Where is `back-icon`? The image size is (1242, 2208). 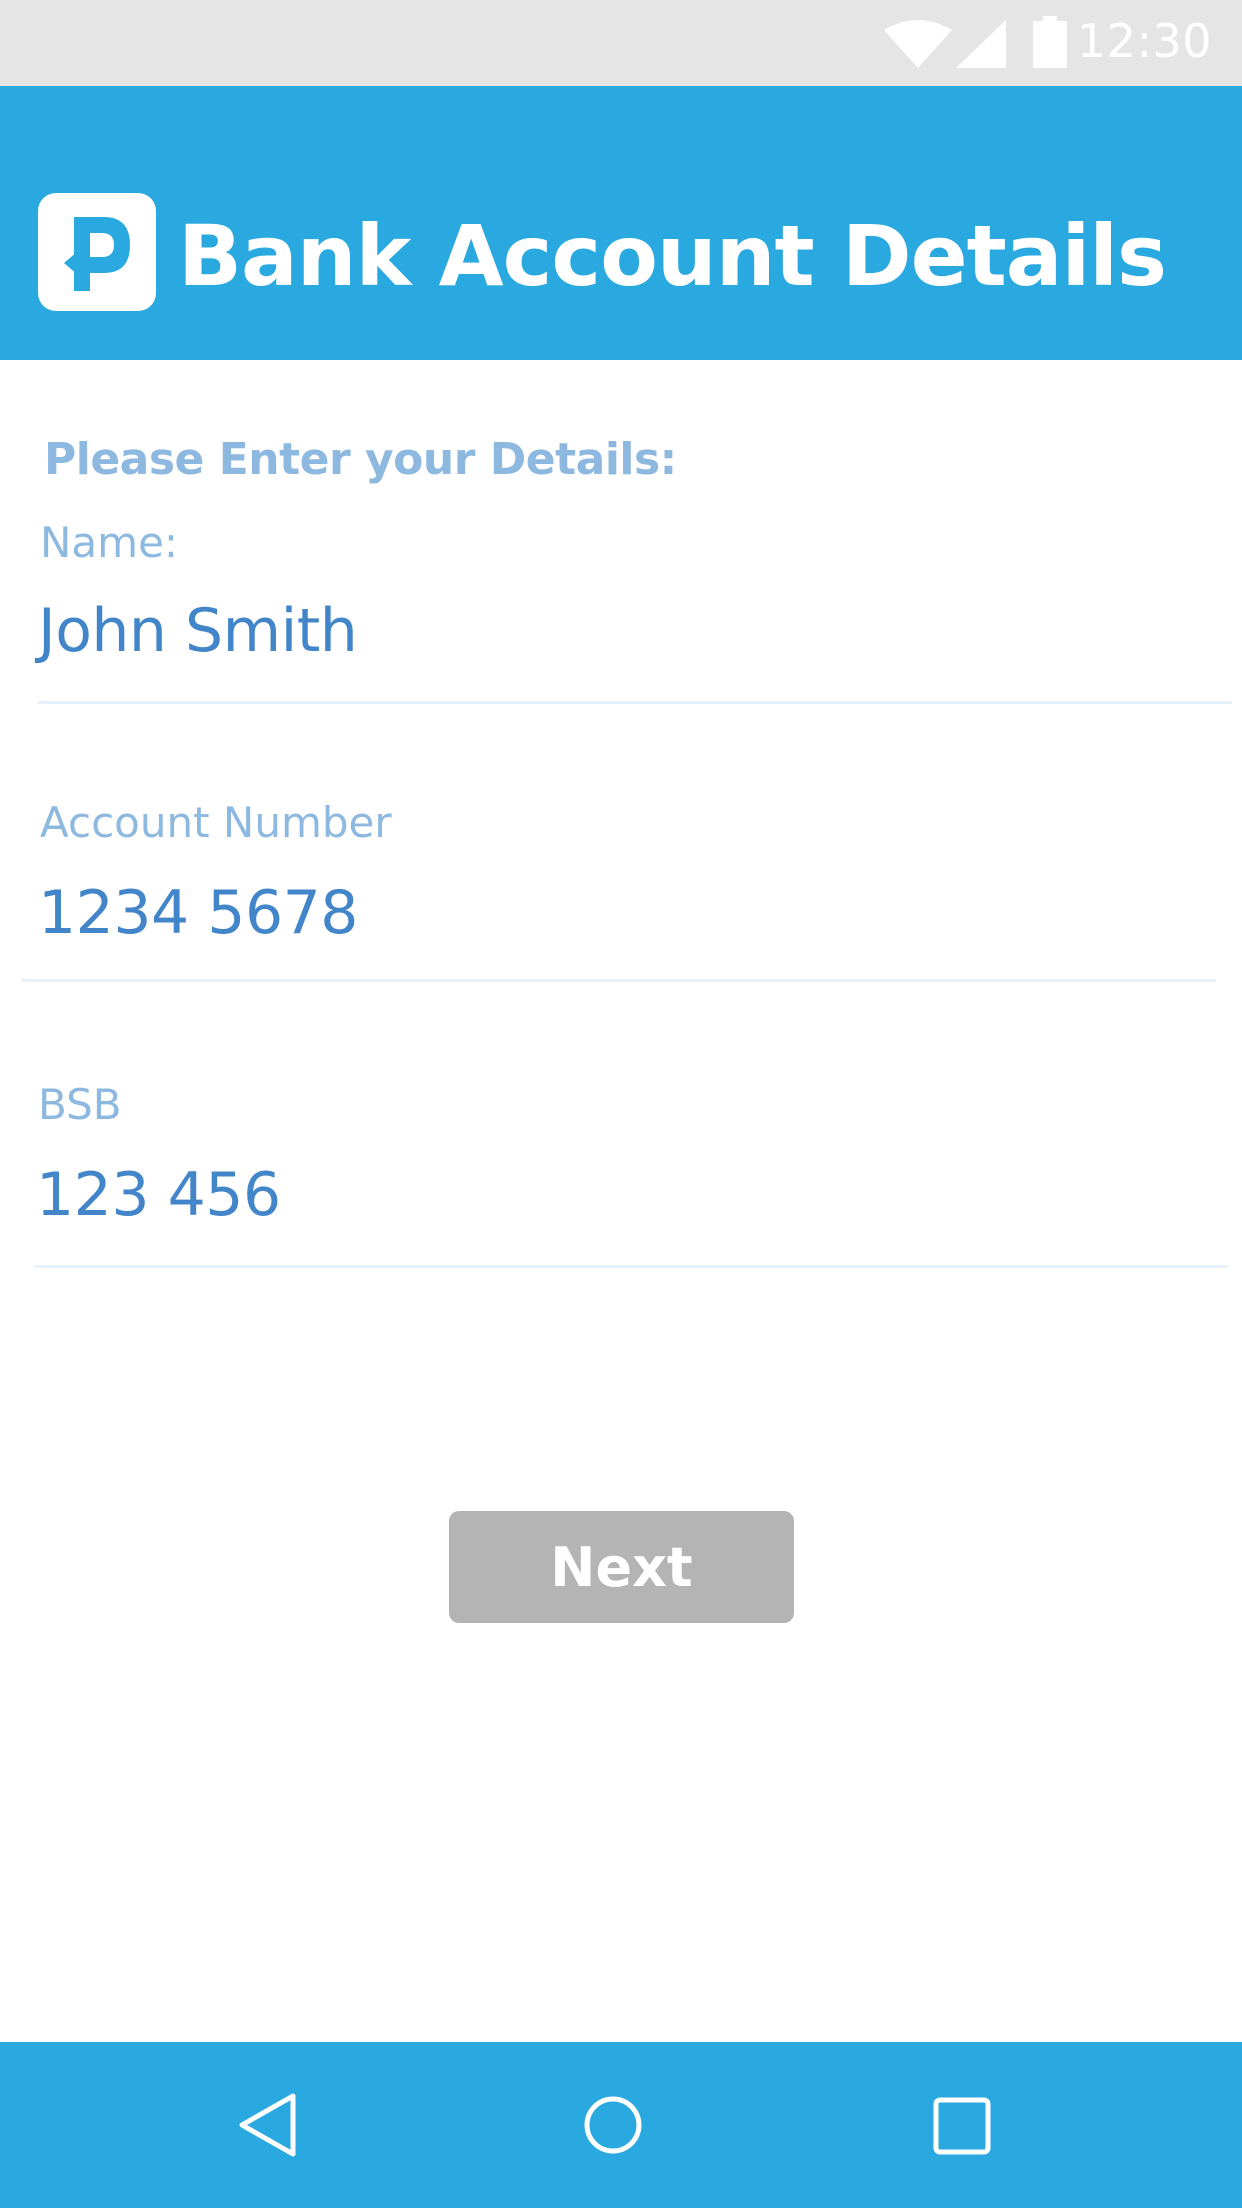
back-icon is located at coordinates (267, 2125).